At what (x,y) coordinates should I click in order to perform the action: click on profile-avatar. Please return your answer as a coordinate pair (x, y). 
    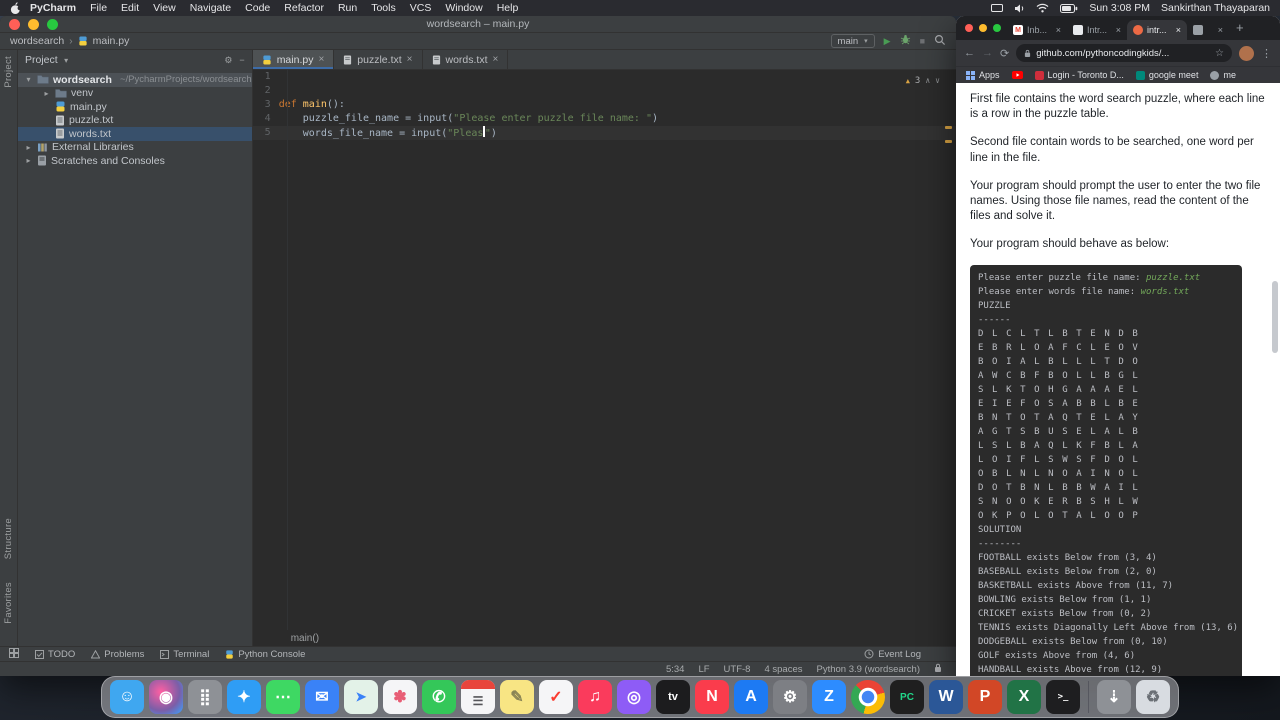
    Looking at the image, I should click on (1246, 53).